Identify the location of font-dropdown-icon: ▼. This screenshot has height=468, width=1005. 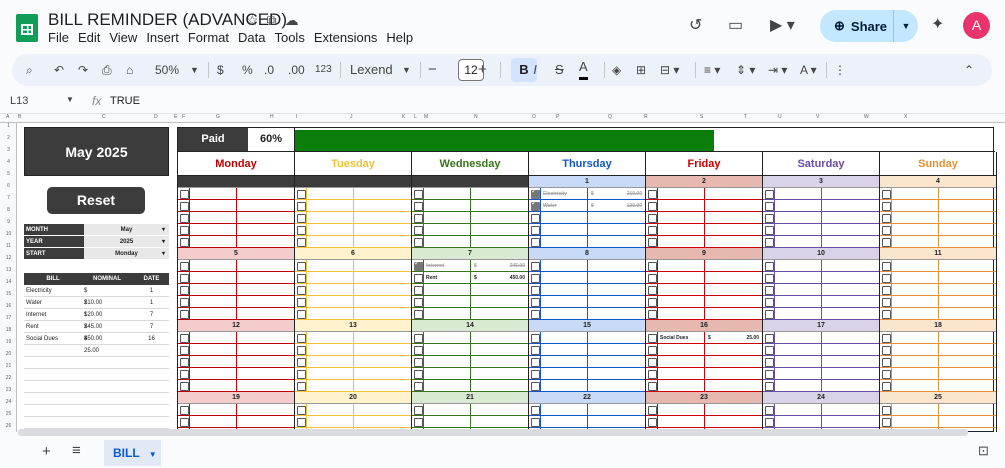
(406, 70).